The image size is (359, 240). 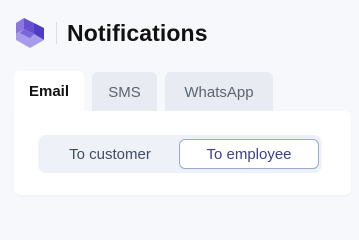 I want to click on tab-sms: SMS, so click(x=124, y=92).